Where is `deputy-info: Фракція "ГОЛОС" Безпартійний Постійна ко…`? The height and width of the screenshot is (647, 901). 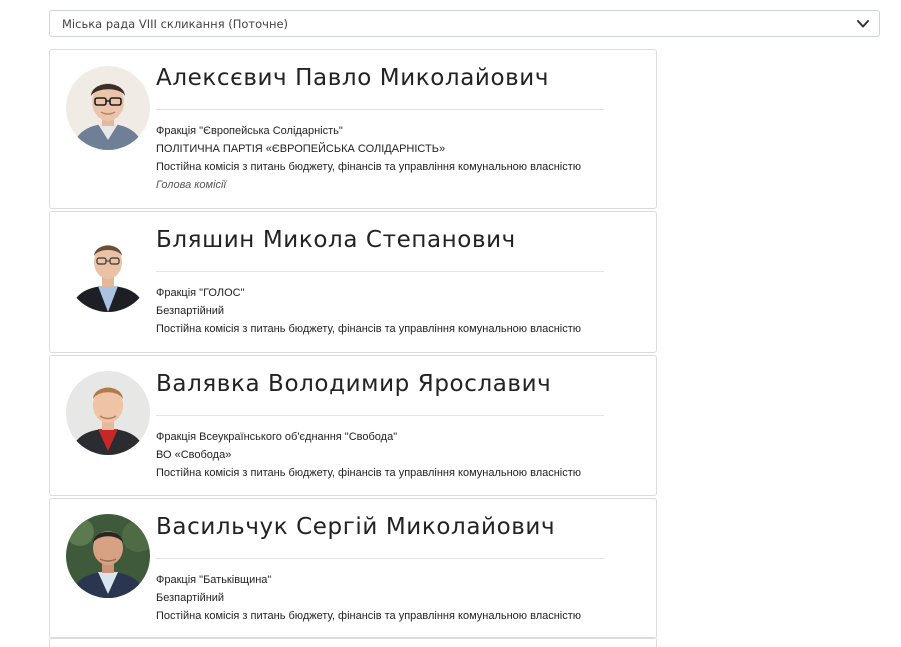
deputy-info: Фракція "ГОЛОС" Безпартійний Постійна ко… is located at coordinates (368, 311).